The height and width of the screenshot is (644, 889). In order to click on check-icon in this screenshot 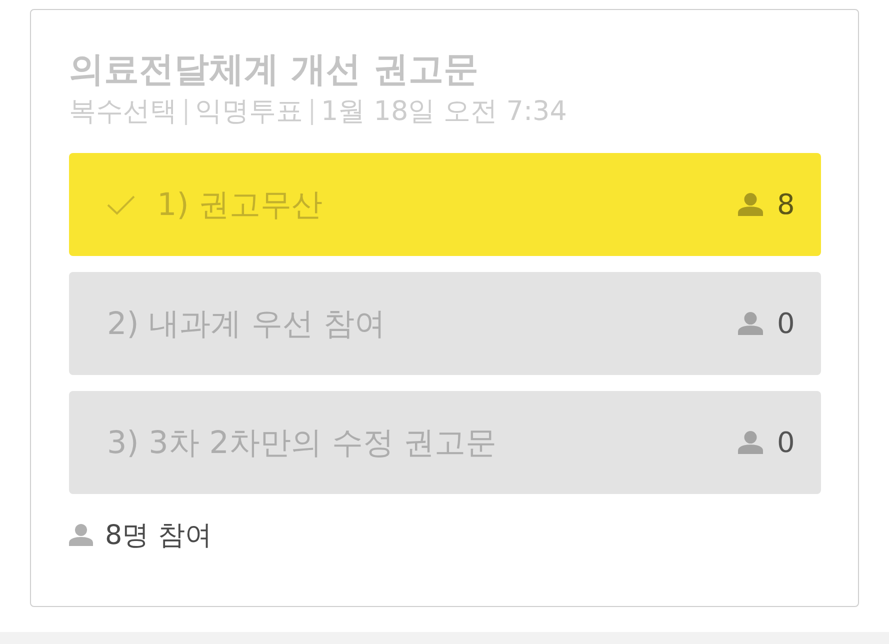, I will do `click(121, 204)`.